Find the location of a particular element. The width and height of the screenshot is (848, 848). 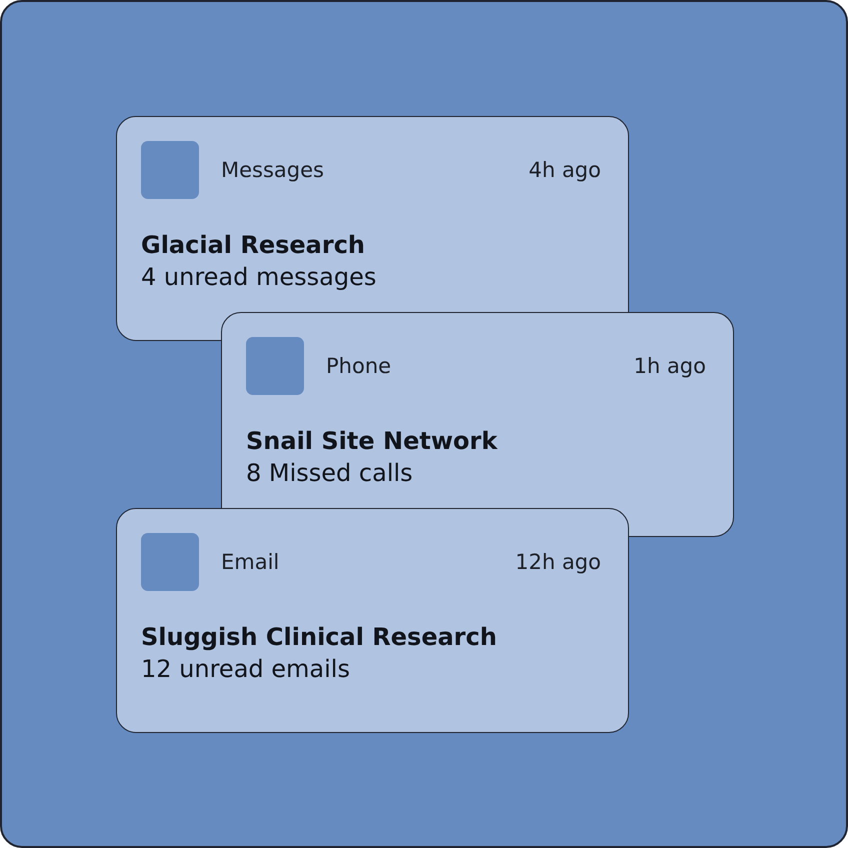

timestamp: 12h ago is located at coordinates (558, 562).